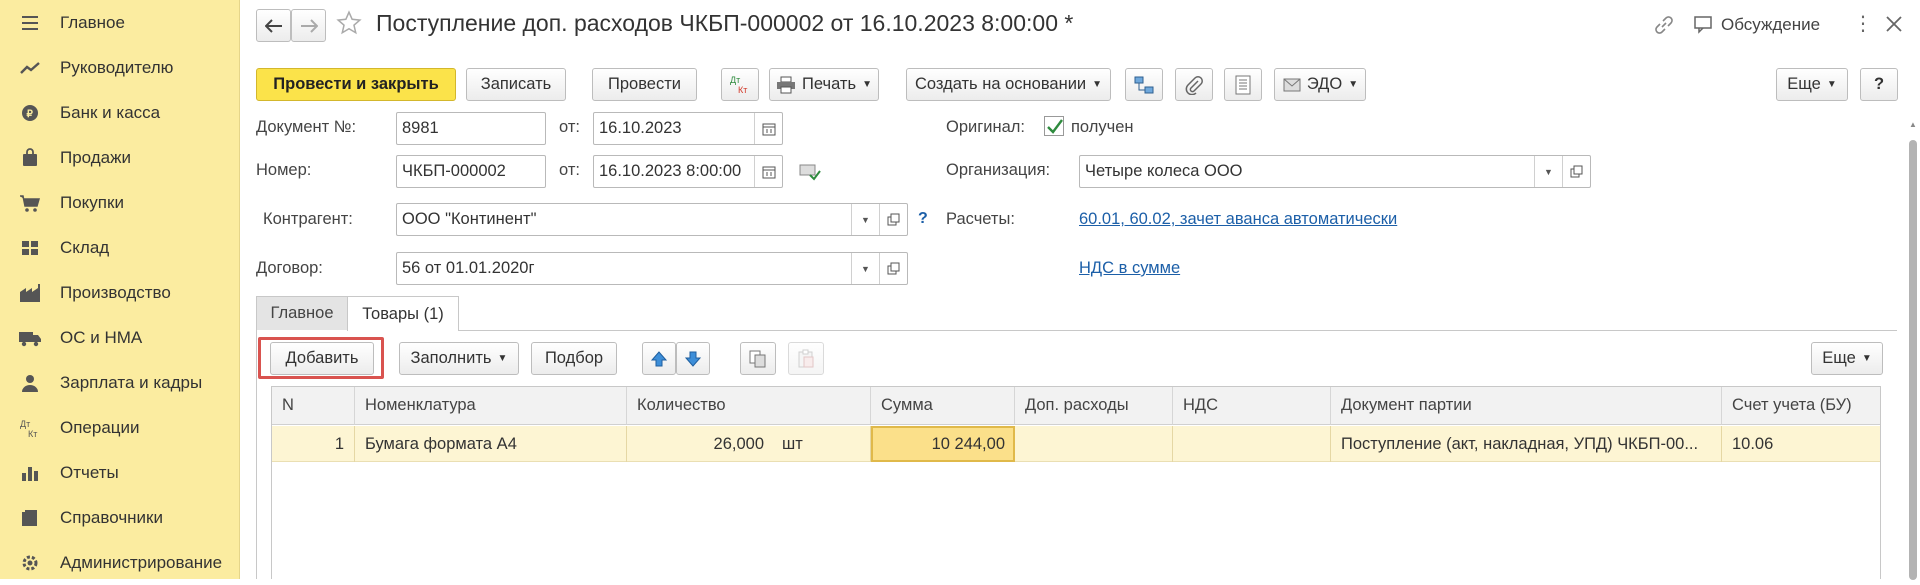 The width and height of the screenshot is (1920, 585). I want to click on scrollbar-thumb, so click(1913, 360).